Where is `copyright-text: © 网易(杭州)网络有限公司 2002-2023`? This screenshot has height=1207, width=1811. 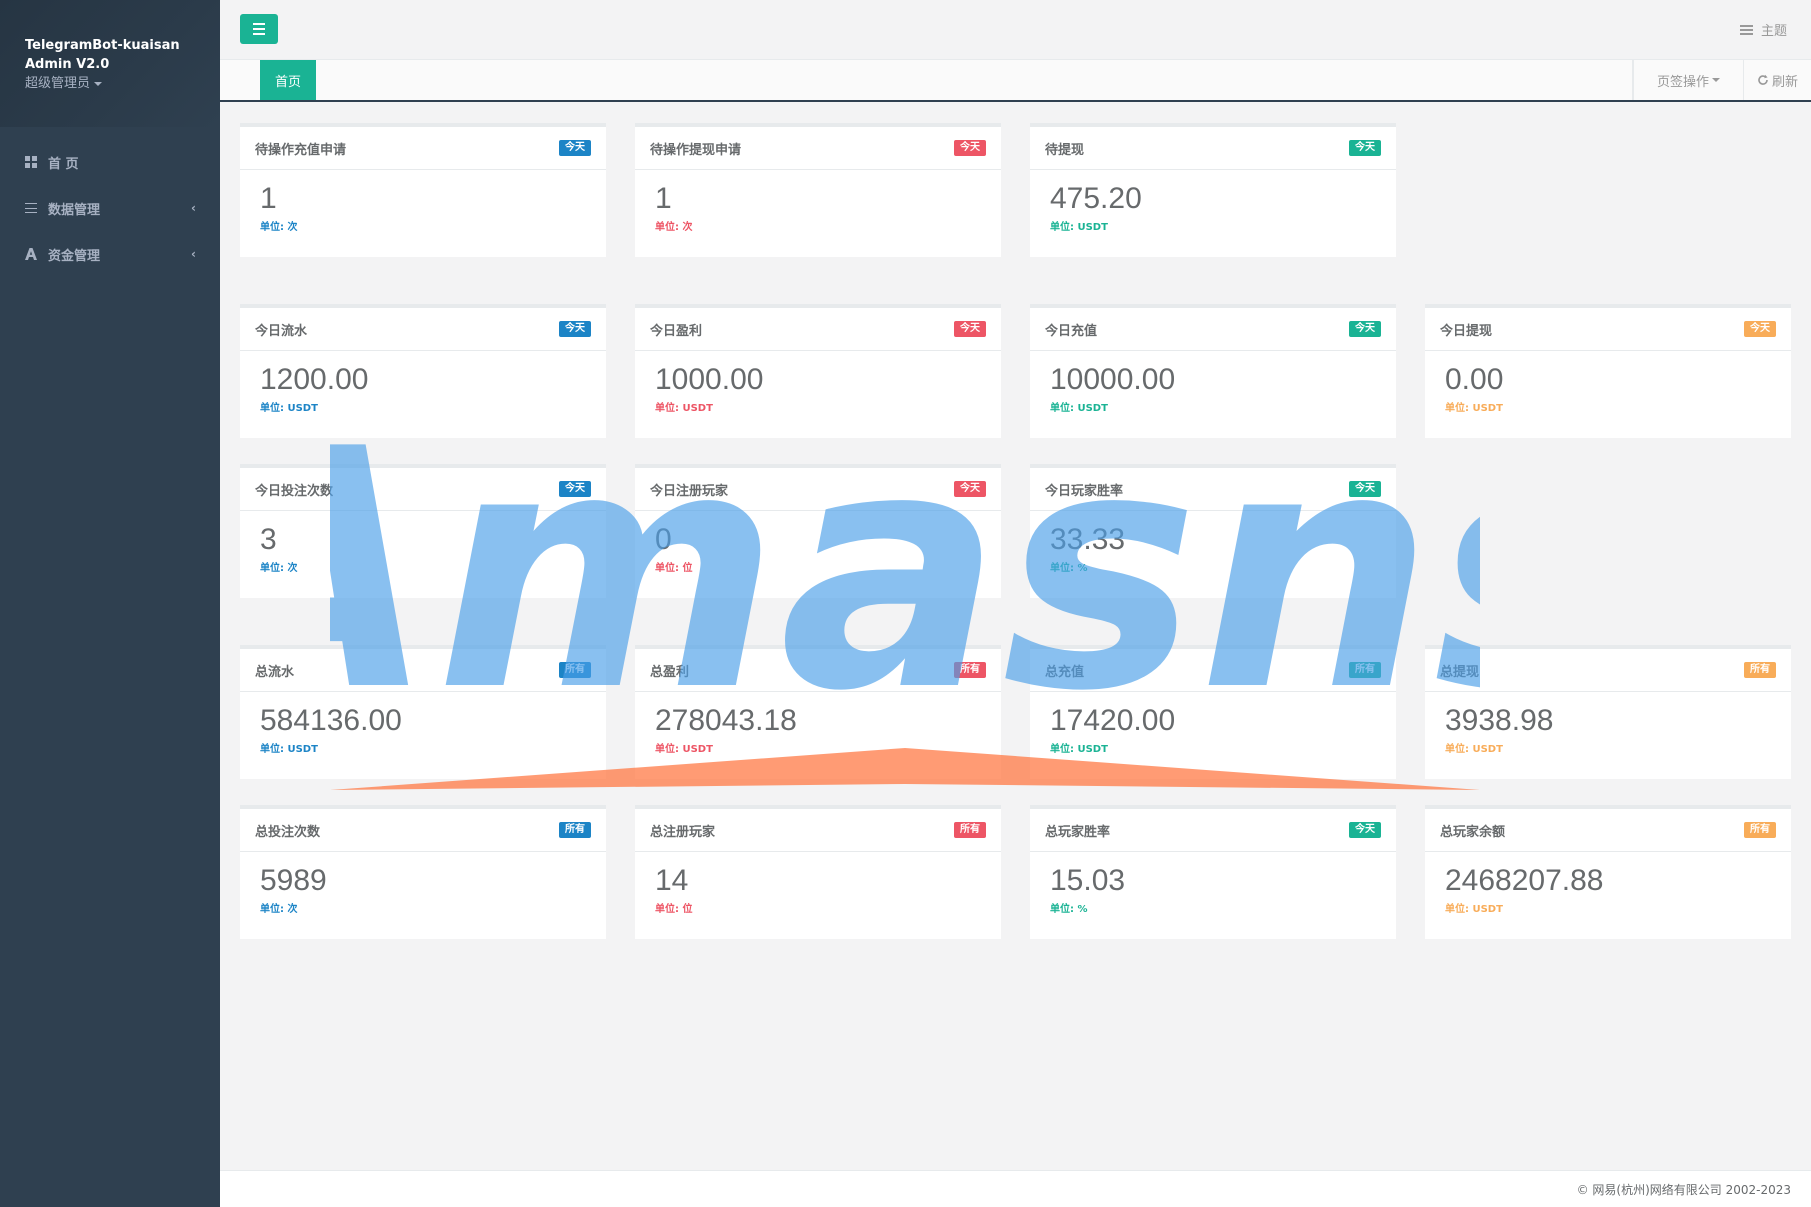 copyright-text: © 网易(杭州)网络有限公司 2002-2023 is located at coordinates (1683, 1189).